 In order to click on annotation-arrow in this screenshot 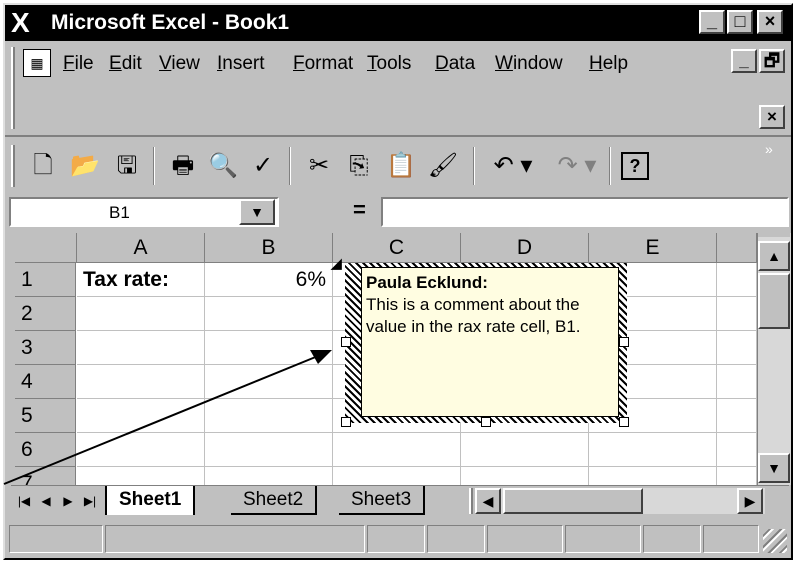, I will do `click(167, 417)`.